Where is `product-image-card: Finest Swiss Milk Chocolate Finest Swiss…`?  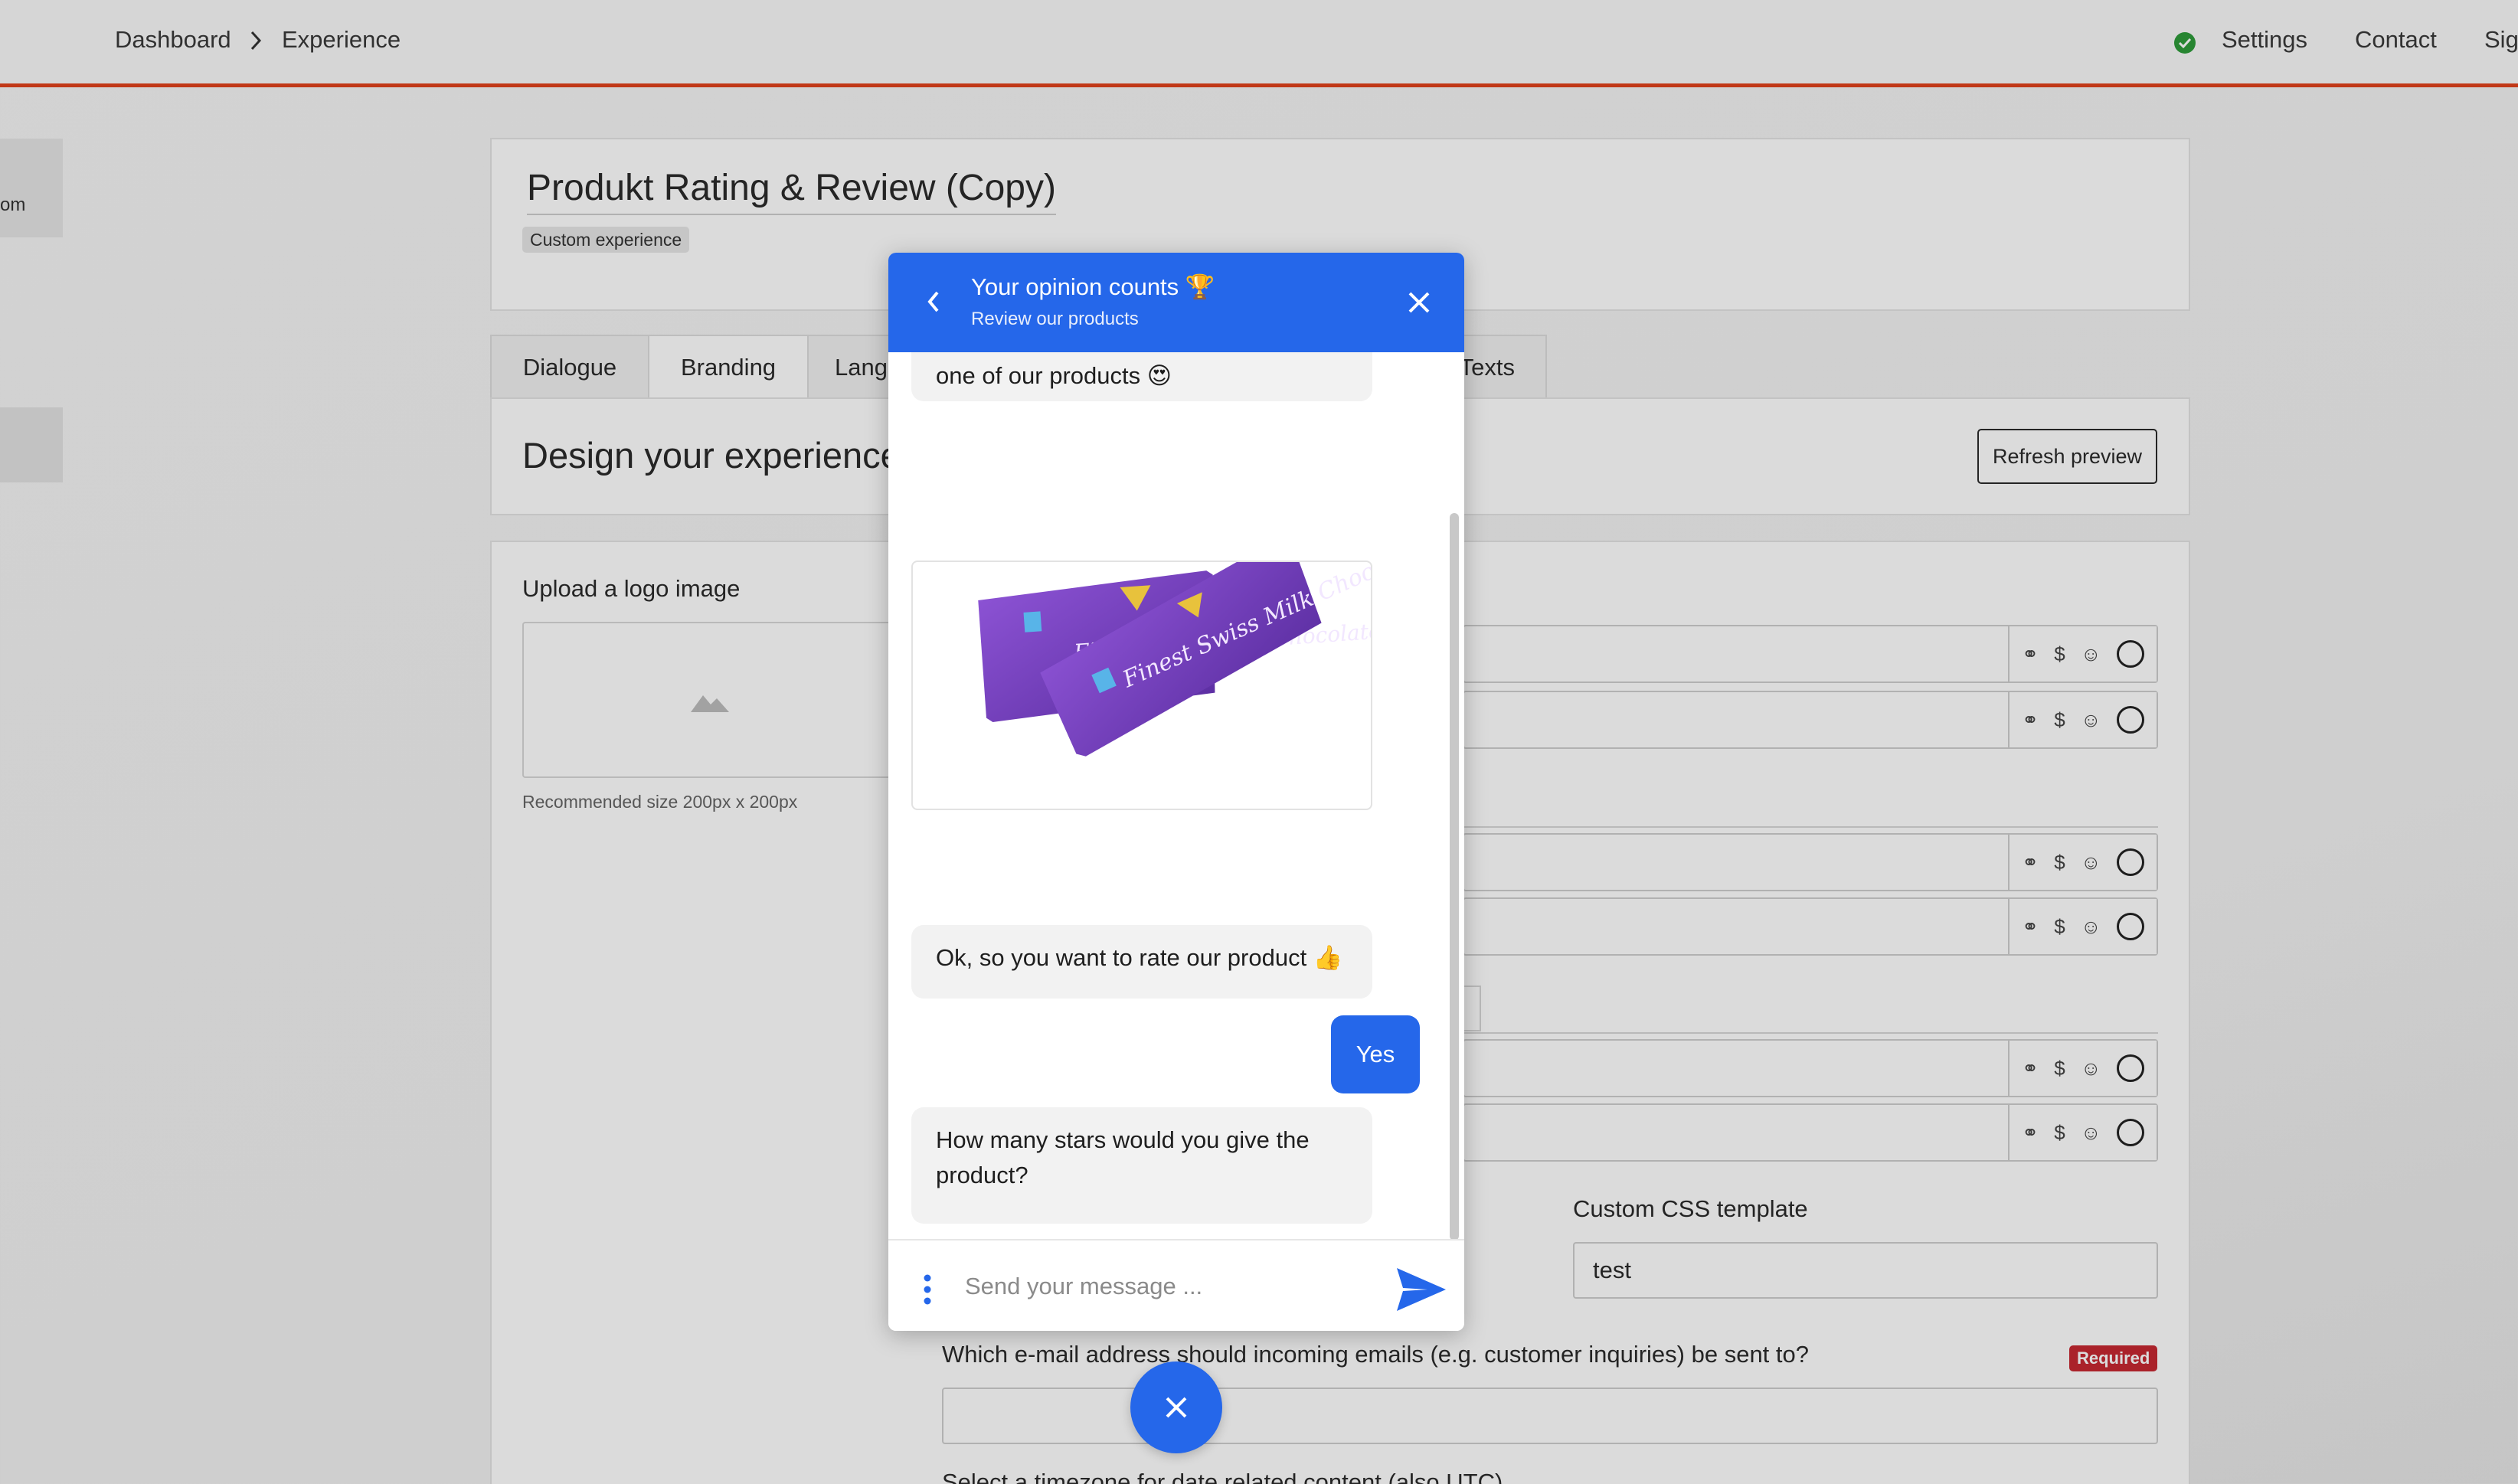 product-image-card: Finest Swiss Milk Chocolate Finest Swiss… is located at coordinates (1171, 673).